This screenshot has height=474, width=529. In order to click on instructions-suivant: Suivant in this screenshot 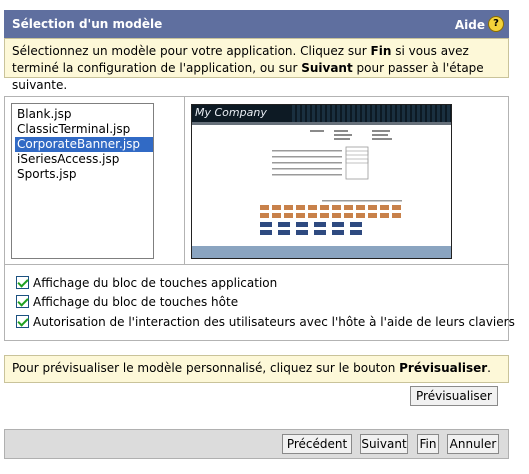, I will do `click(327, 68)`.